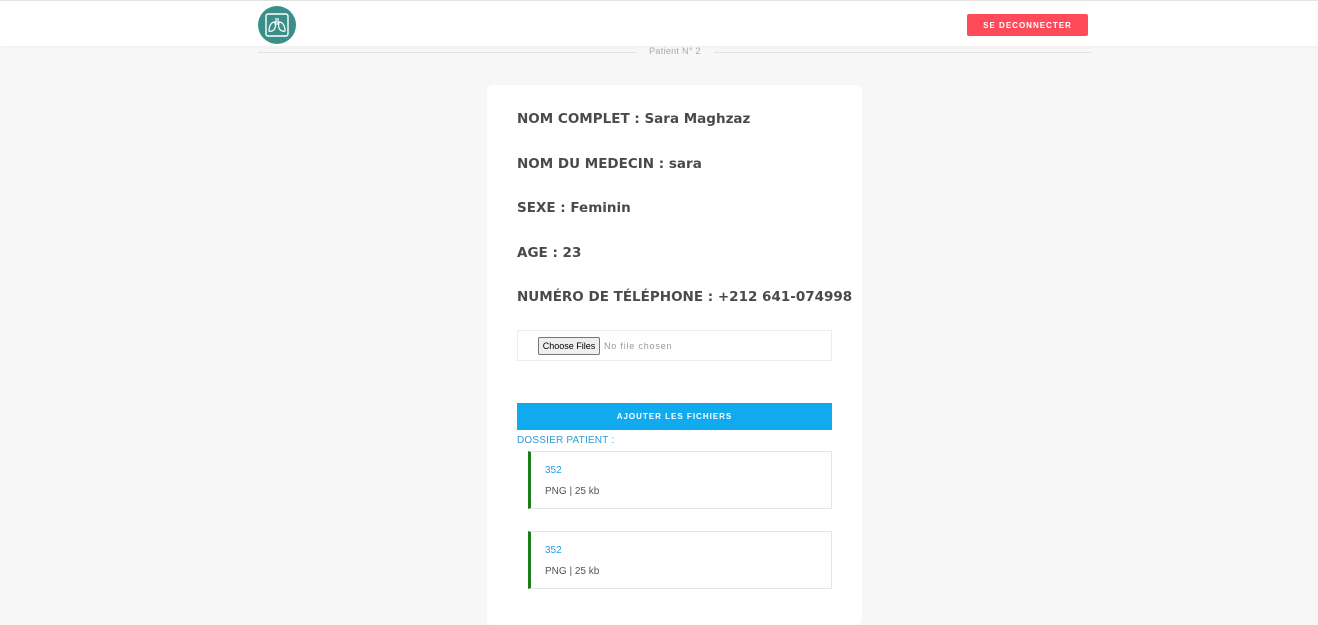 Image resolution: width=1318 pixels, height=625 pixels. What do you see at coordinates (902, 52) in the screenshot?
I see `section-divider-right` at bounding box center [902, 52].